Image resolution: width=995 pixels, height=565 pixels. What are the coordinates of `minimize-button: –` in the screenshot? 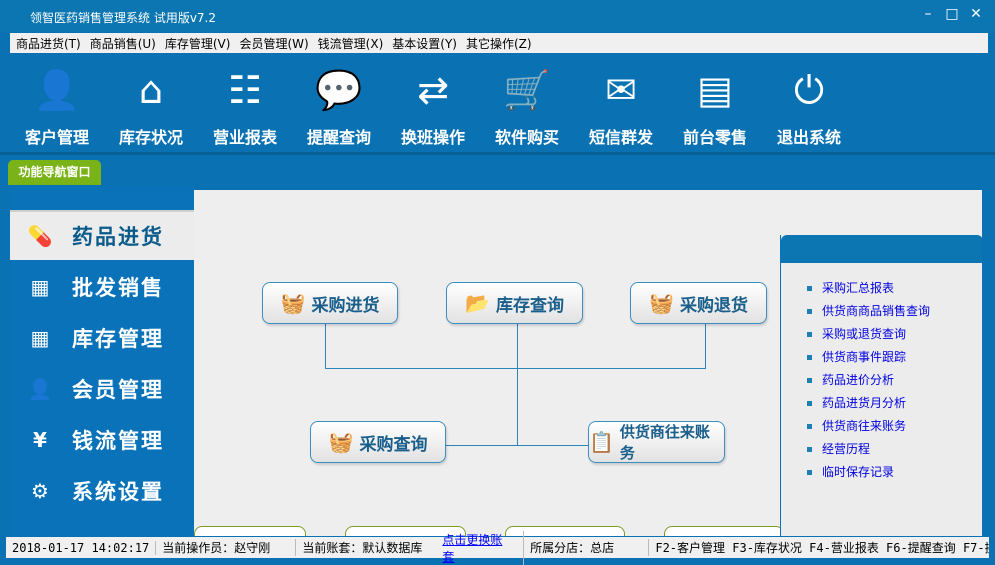 It's located at (928, 14).